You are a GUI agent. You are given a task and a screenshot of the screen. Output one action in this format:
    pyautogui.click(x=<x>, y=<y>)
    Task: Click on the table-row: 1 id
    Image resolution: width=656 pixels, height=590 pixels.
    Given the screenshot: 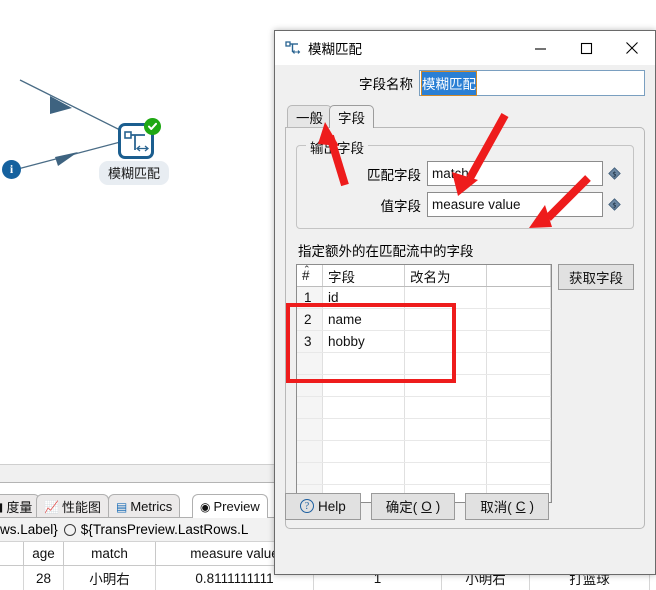 What is the action you would take?
    pyautogui.click(x=424, y=298)
    